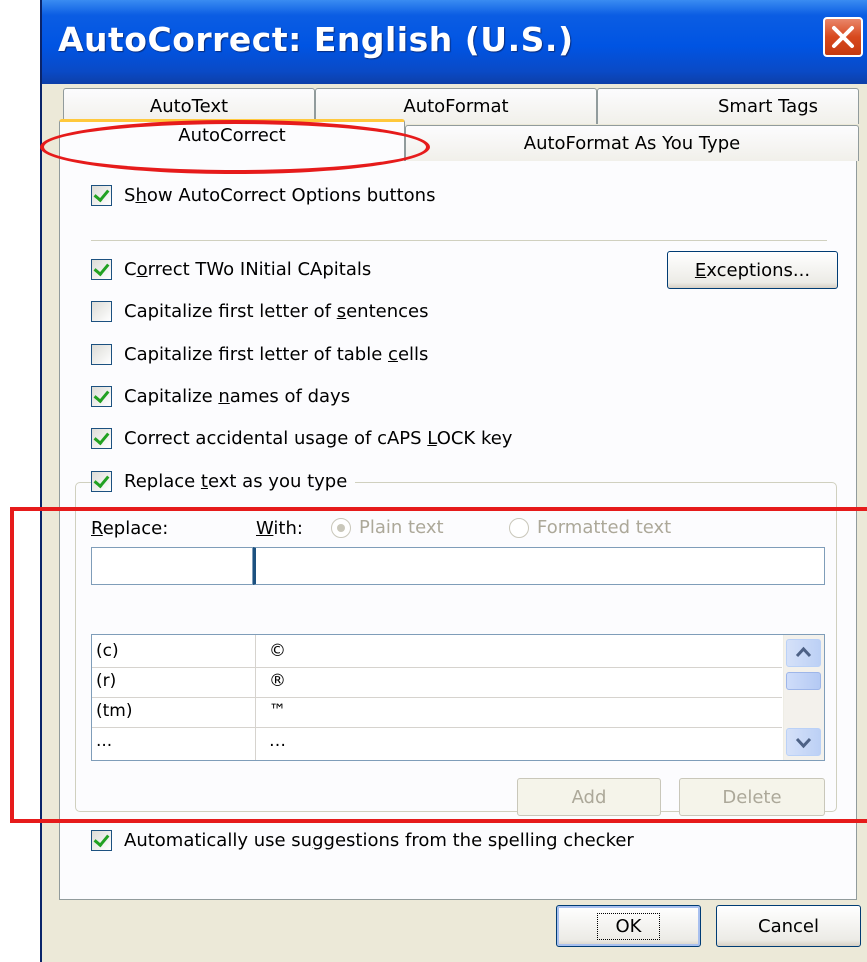 The height and width of the screenshot is (962, 867). I want to click on cancel-button: Cancel, so click(788, 926).